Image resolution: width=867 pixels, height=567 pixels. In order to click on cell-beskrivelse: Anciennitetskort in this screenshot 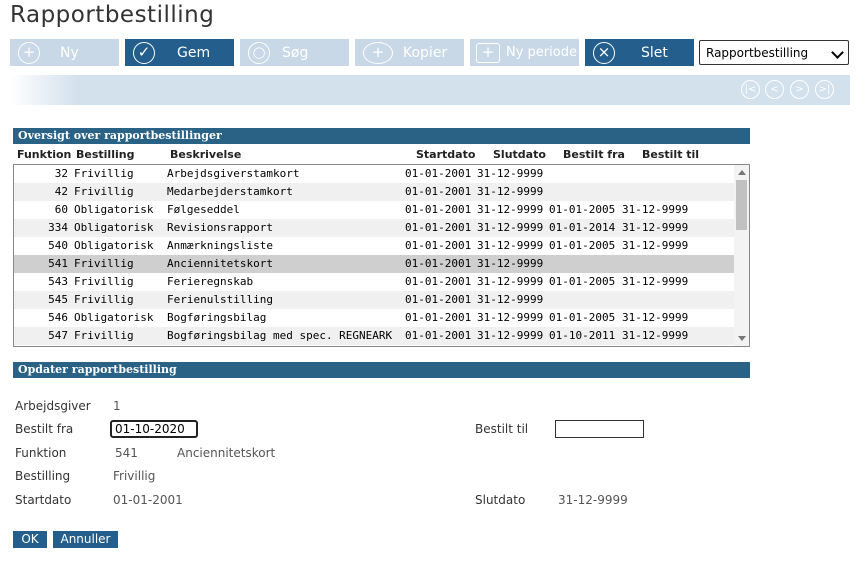, I will do `click(220, 263)`.